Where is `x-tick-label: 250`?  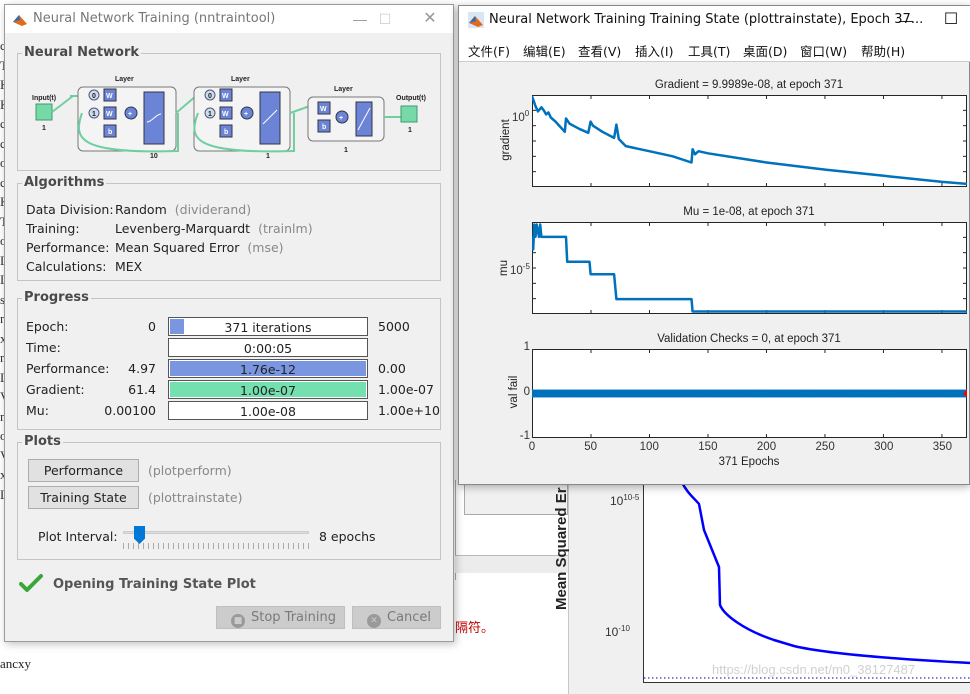 x-tick-label: 250 is located at coordinates (825, 447).